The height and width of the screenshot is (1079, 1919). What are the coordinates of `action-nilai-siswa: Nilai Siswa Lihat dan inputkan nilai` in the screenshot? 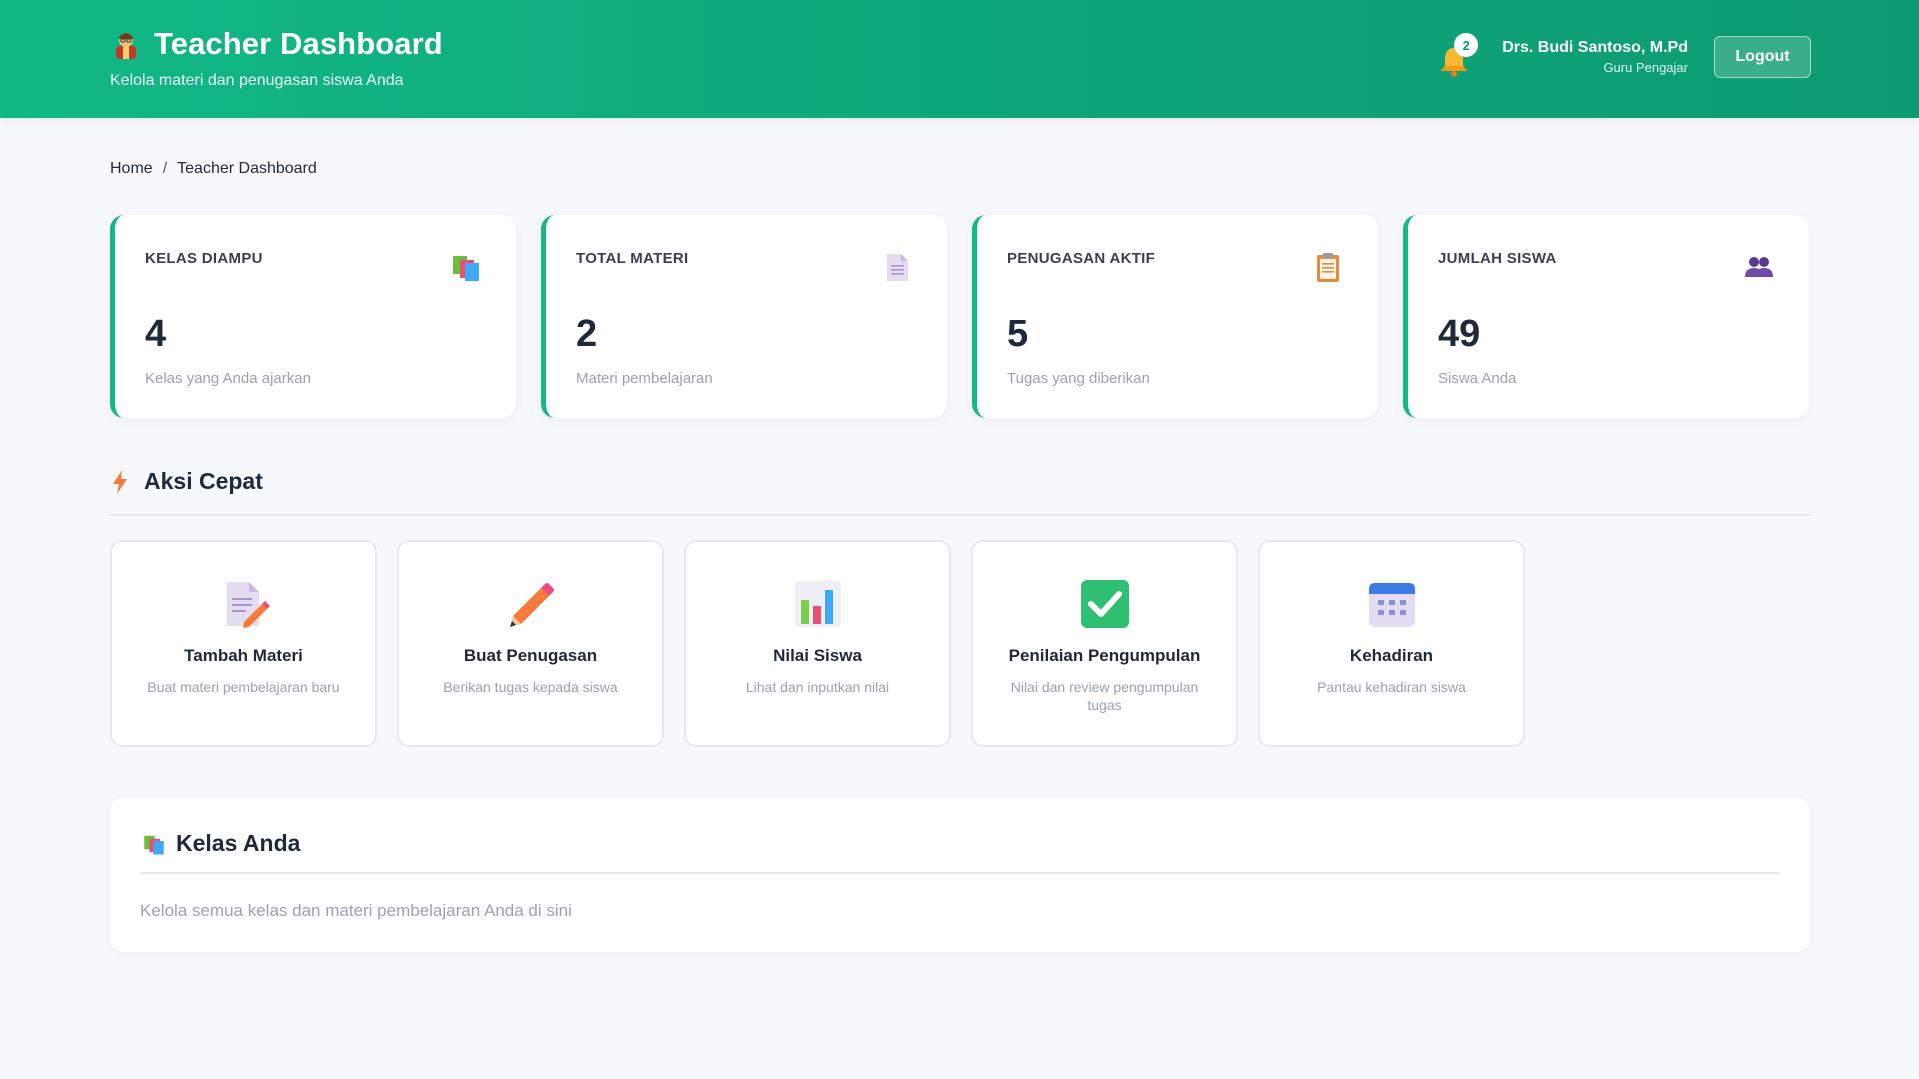 It's located at (817, 643).